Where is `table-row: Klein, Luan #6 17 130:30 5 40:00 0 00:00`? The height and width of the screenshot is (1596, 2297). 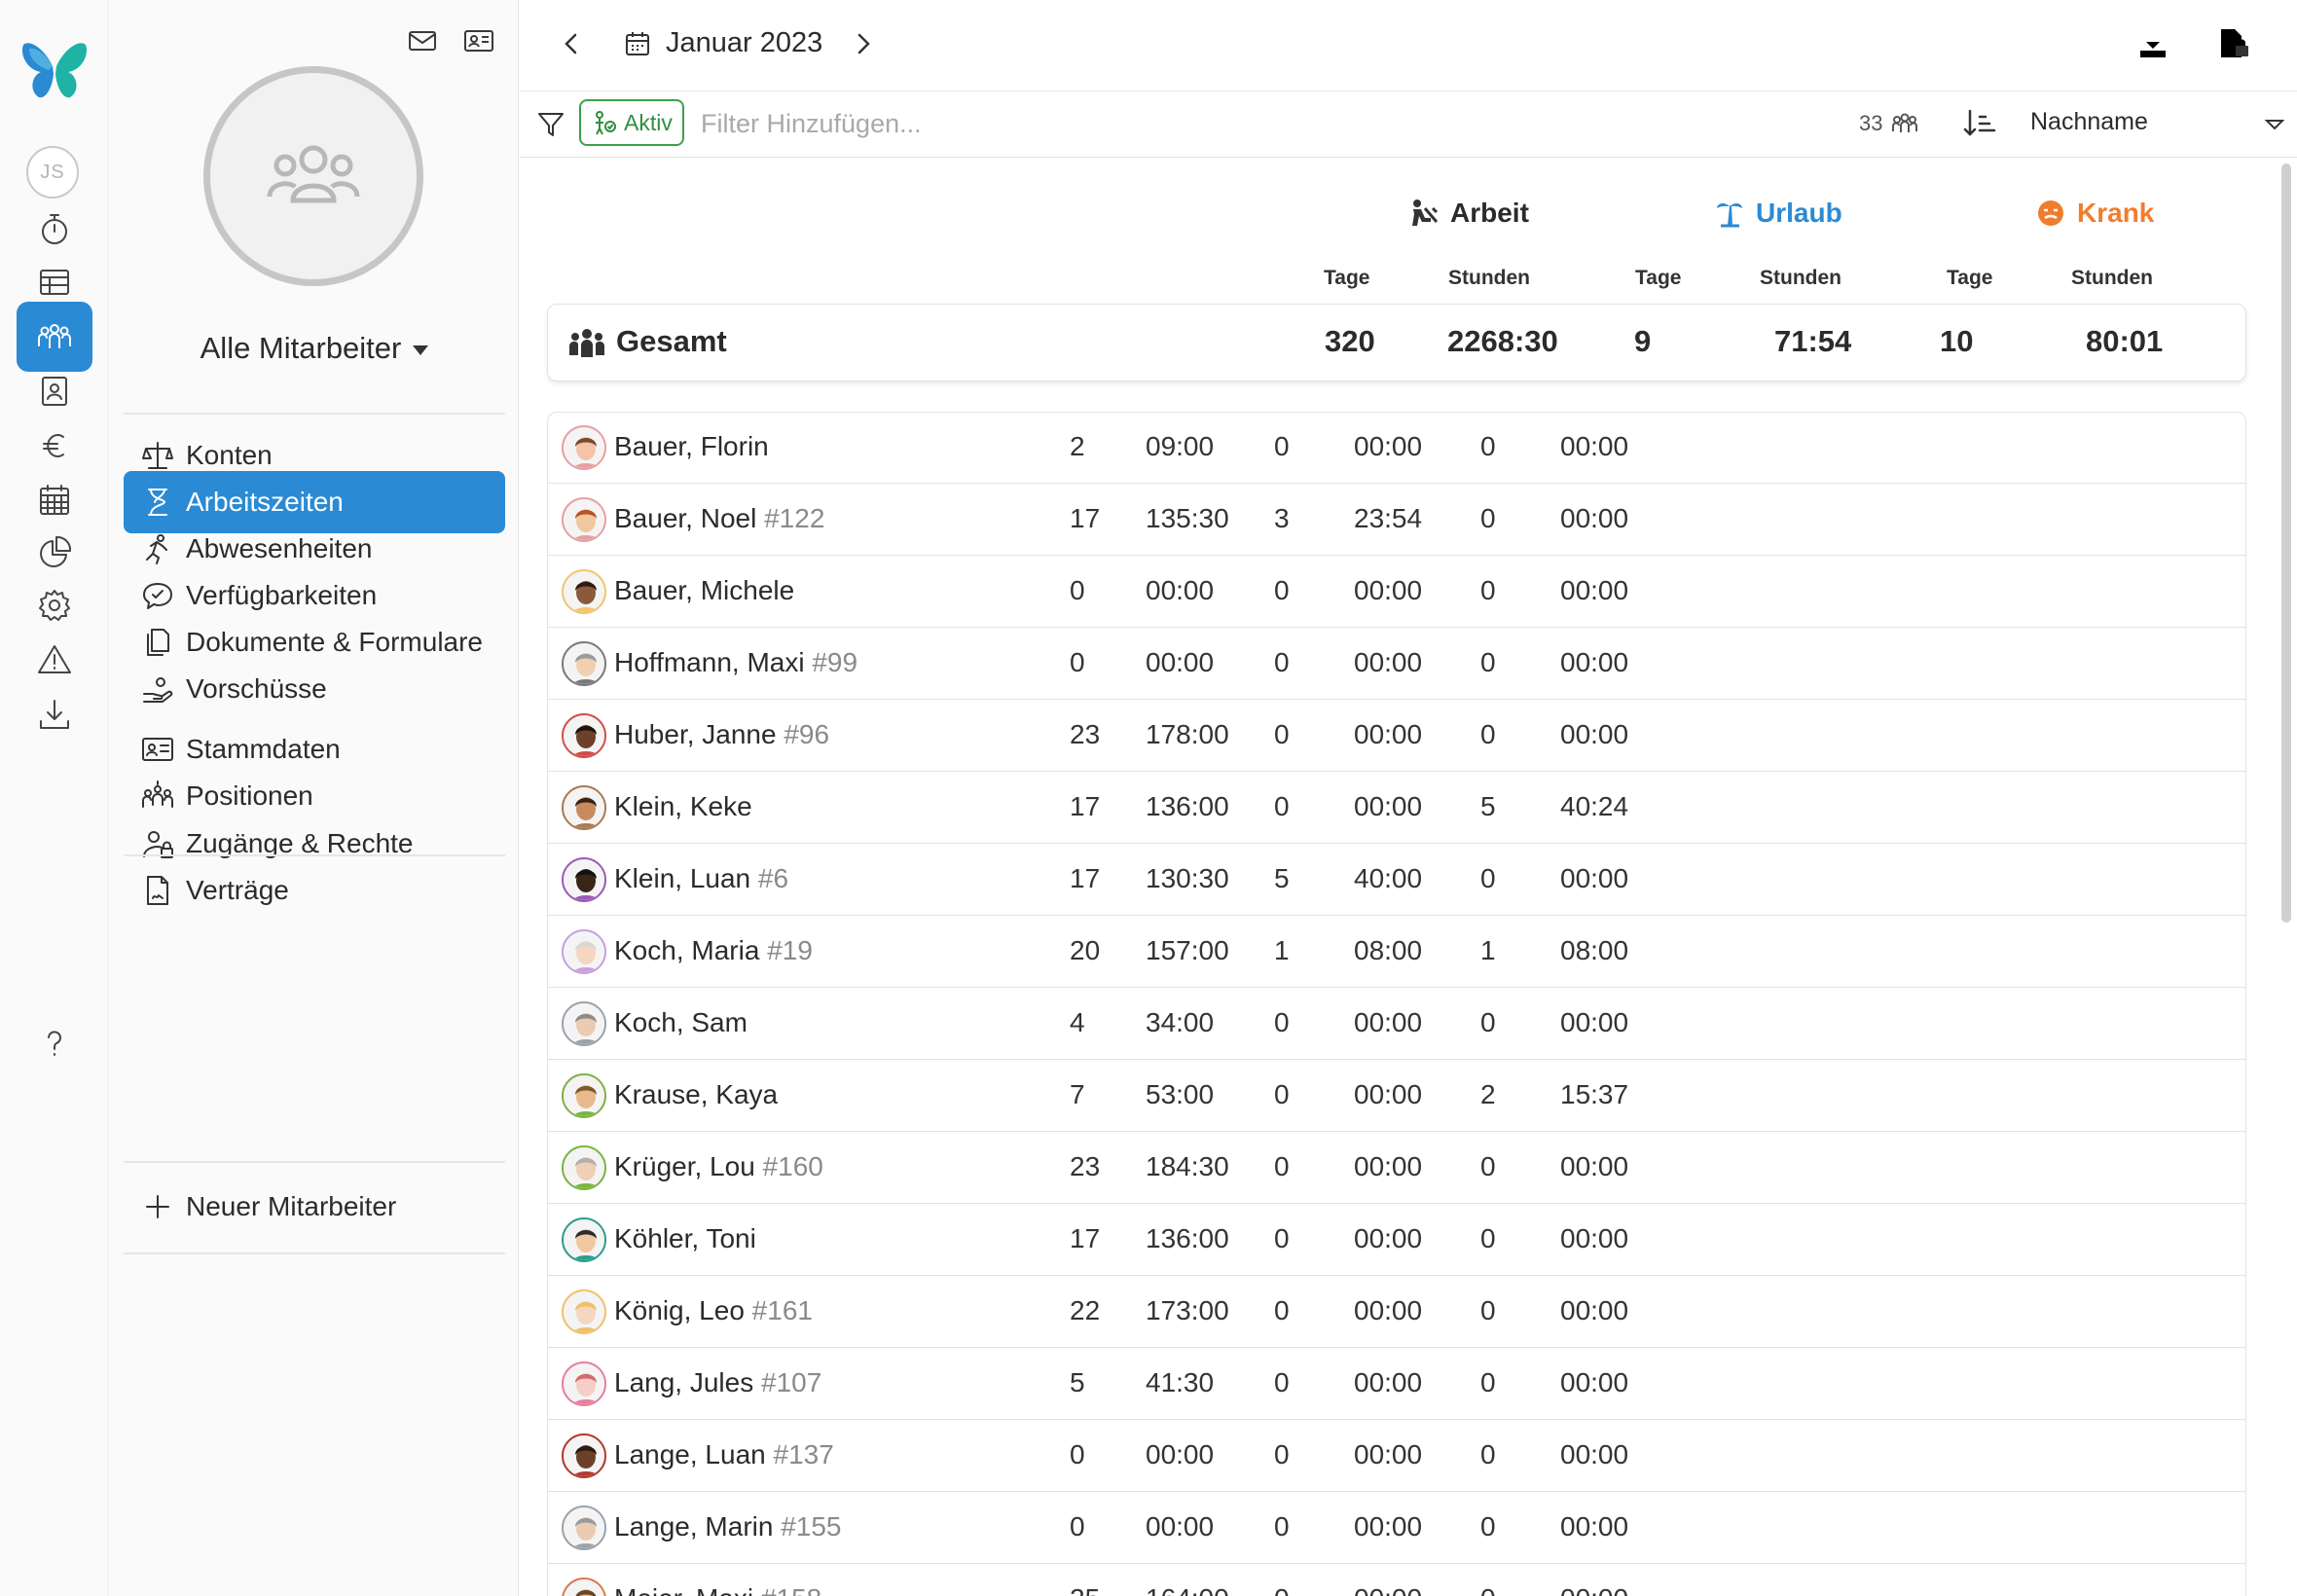 table-row: Klein, Luan #6 17 130:30 5 40:00 0 00:00 is located at coordinates (1396, 880).